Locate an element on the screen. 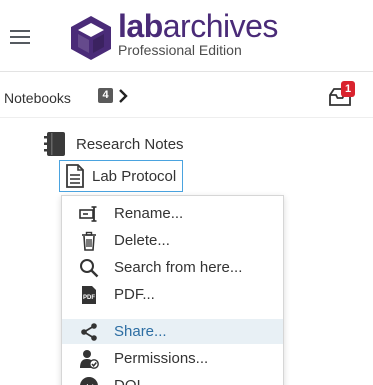 Image resolution: width=373 pixels, height=385 pixels. inbox-count-badge: 1 is located at coordinates (348, 89).